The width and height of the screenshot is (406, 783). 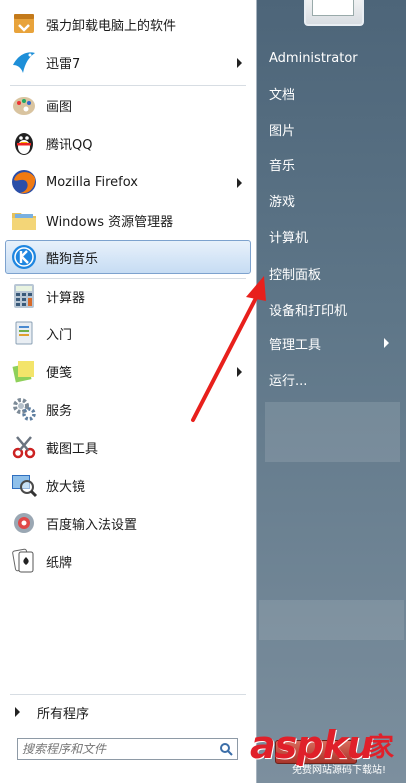 What do you see at coordinates (331, 343) in the screenshot?
I see `right-item-admin-tools: 管理工具` at bounding box center [331, 343].